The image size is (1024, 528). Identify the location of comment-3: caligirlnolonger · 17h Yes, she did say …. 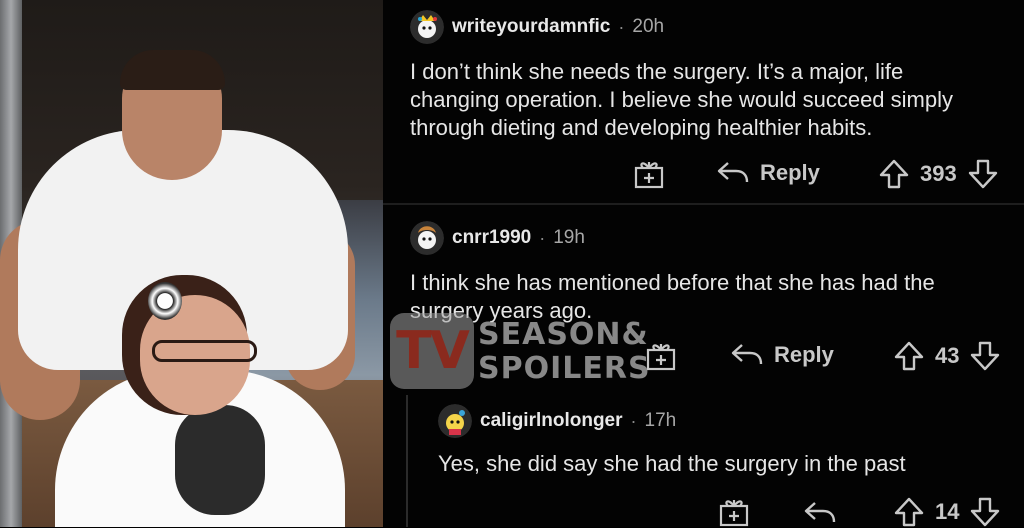
(718, 441).